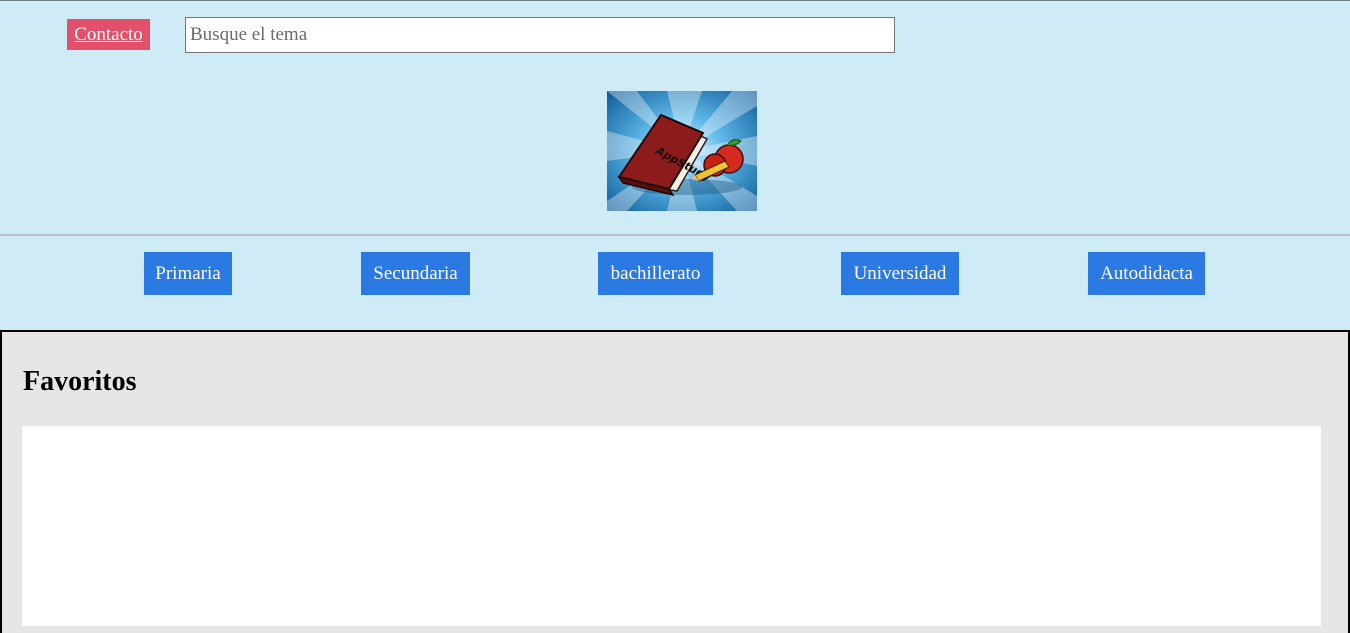  I want to click on search-input, so click(540, 35).